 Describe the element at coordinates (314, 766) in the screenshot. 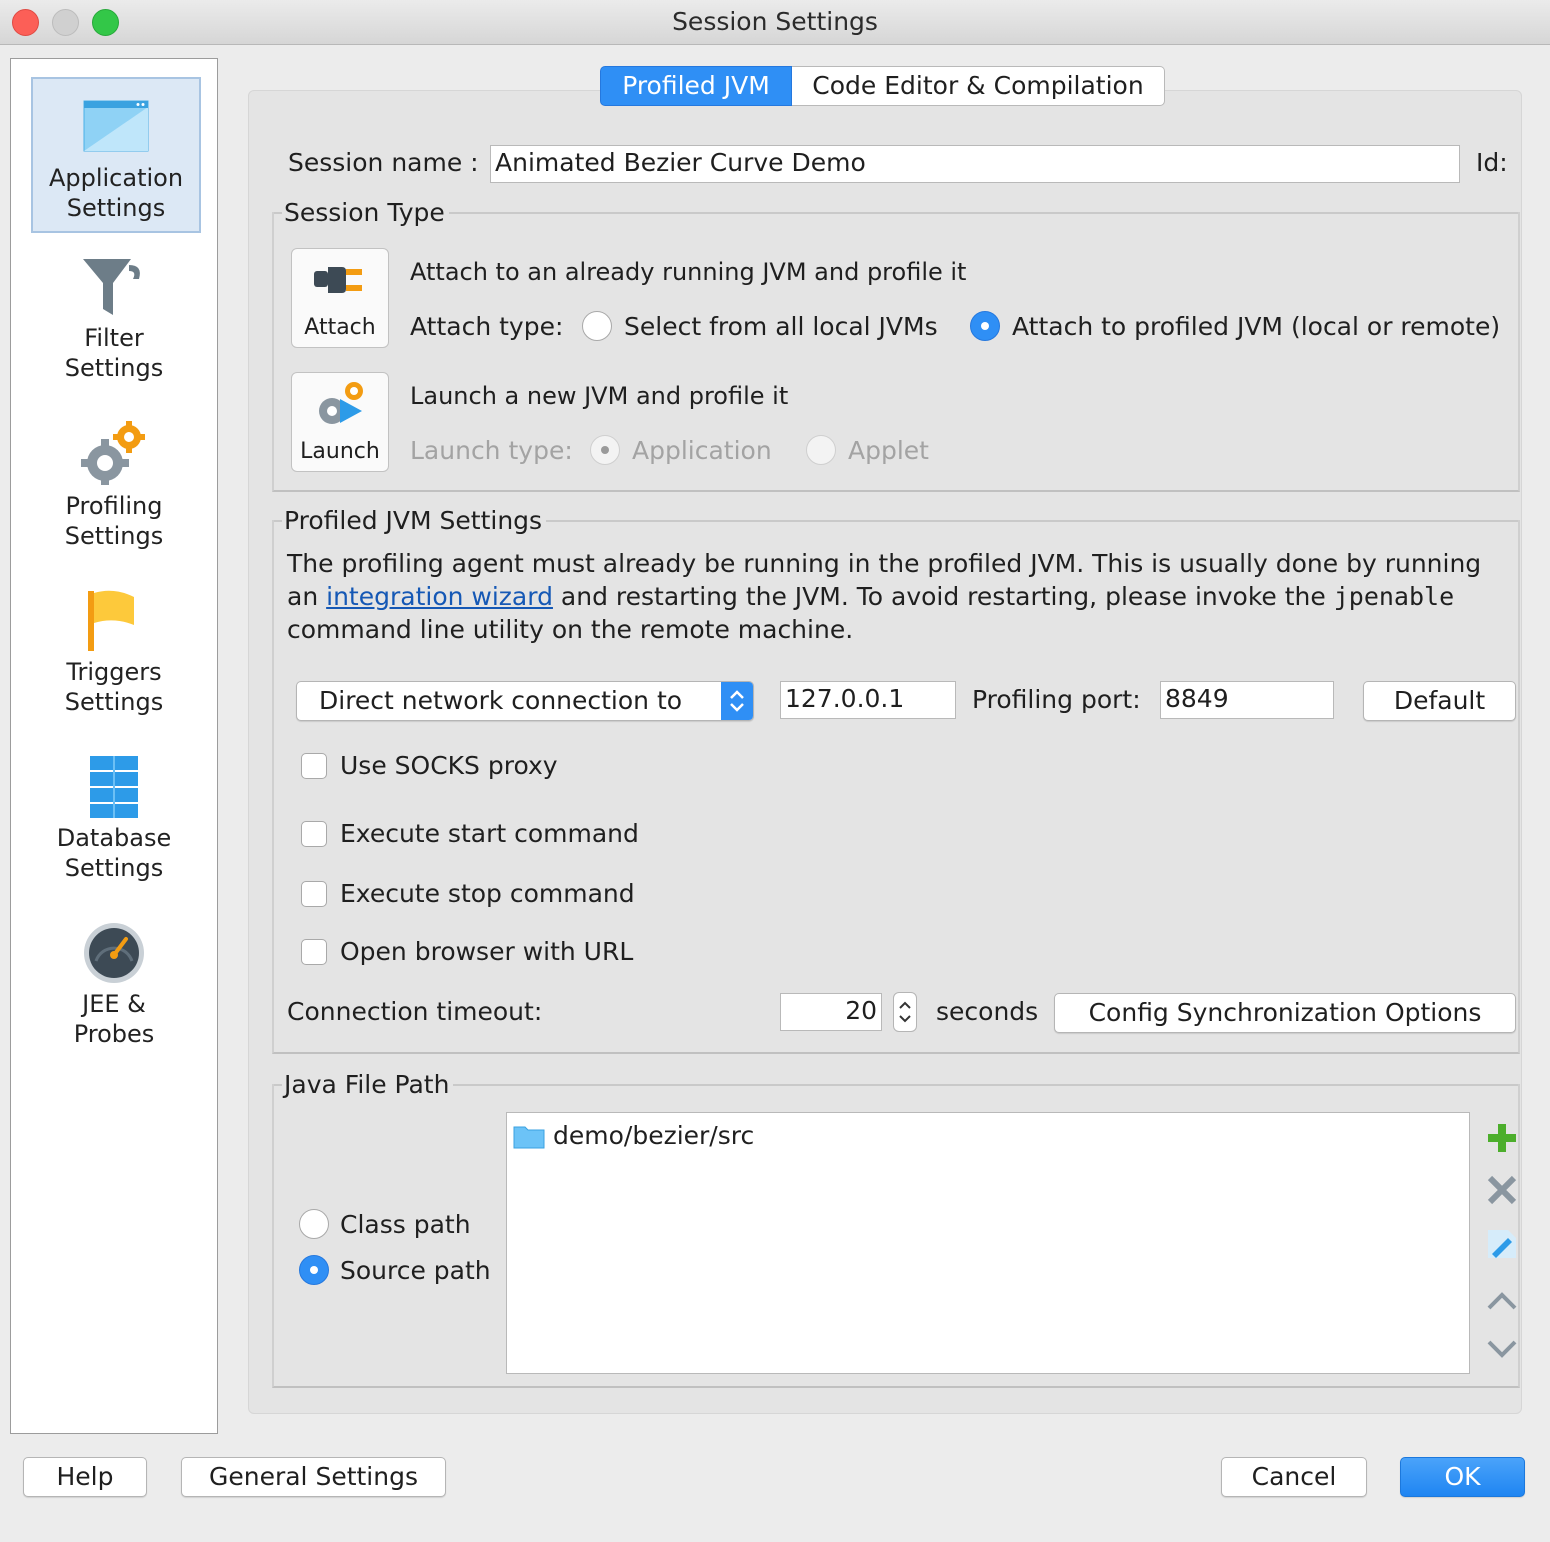

I see `use-socks-proxy-checkbox` at that location.